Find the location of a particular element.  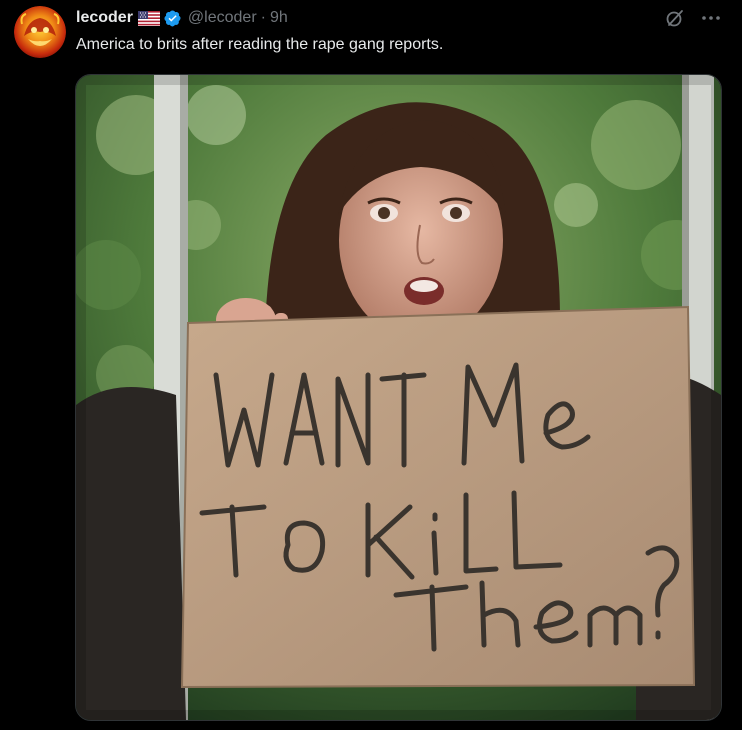

display-name: lecoder is located at coordinates (104, 18).